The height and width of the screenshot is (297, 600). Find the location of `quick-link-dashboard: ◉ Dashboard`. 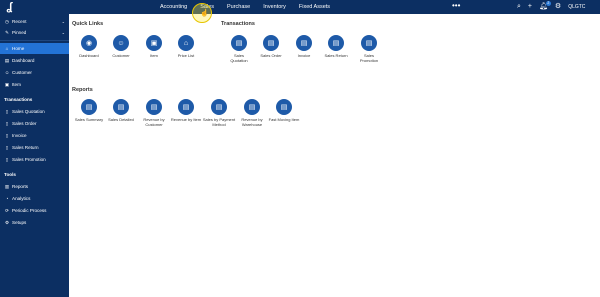

quick-link-dashboard: ◉ Dashboard is located at coordinates (89, 47).